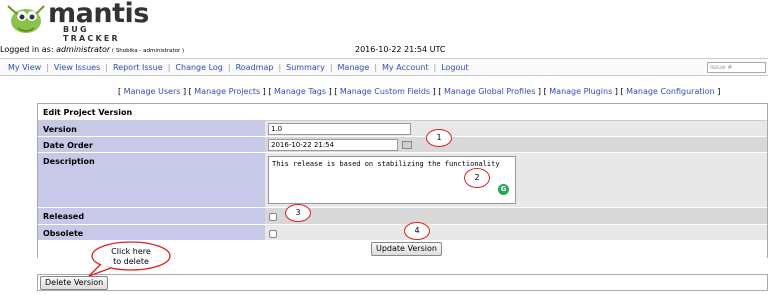 Image resolution: width=768 pixels, height=295 pixels. What do you see at coordinates (503, 189) in the screenshot?
I see `grammarly-icon: G` at bounding box center [503, 189].